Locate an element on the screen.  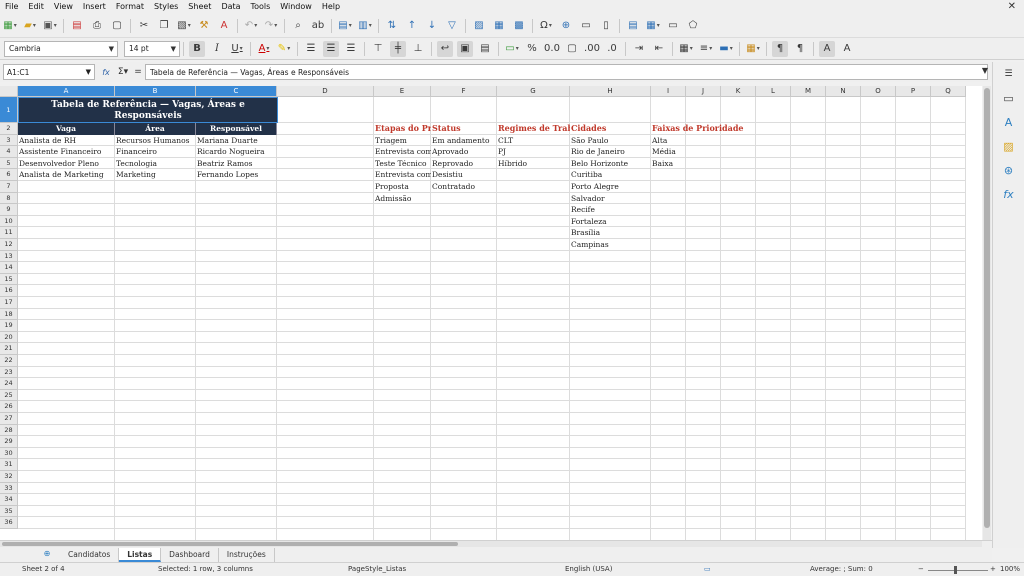
table-cell: Marketing is located at coordinates (155, 174).